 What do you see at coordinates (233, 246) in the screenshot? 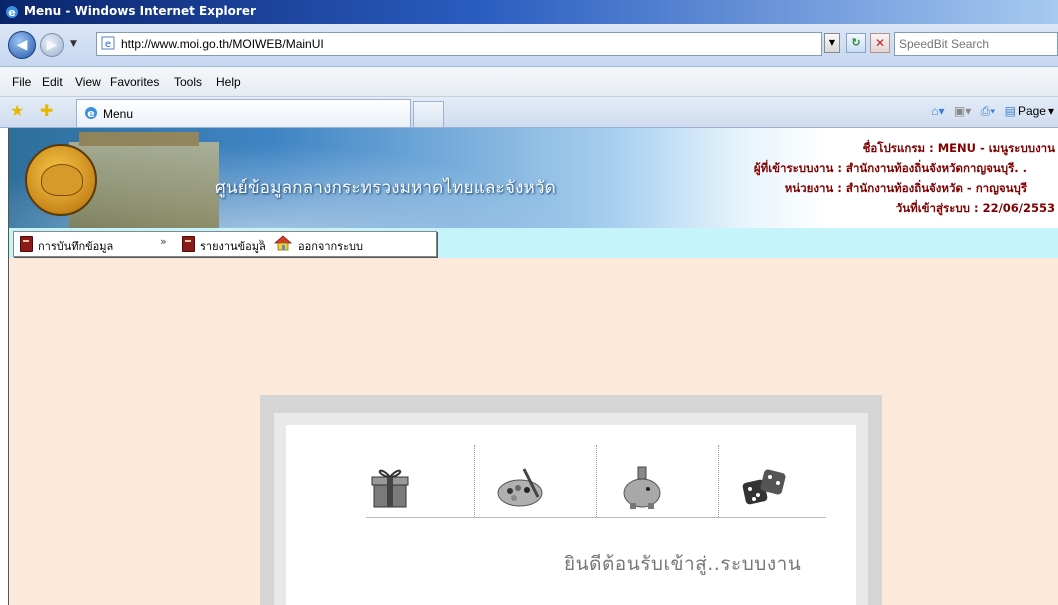
I see `nav-reports: รายงานข้อมูล` at bounding box center [233, 246].